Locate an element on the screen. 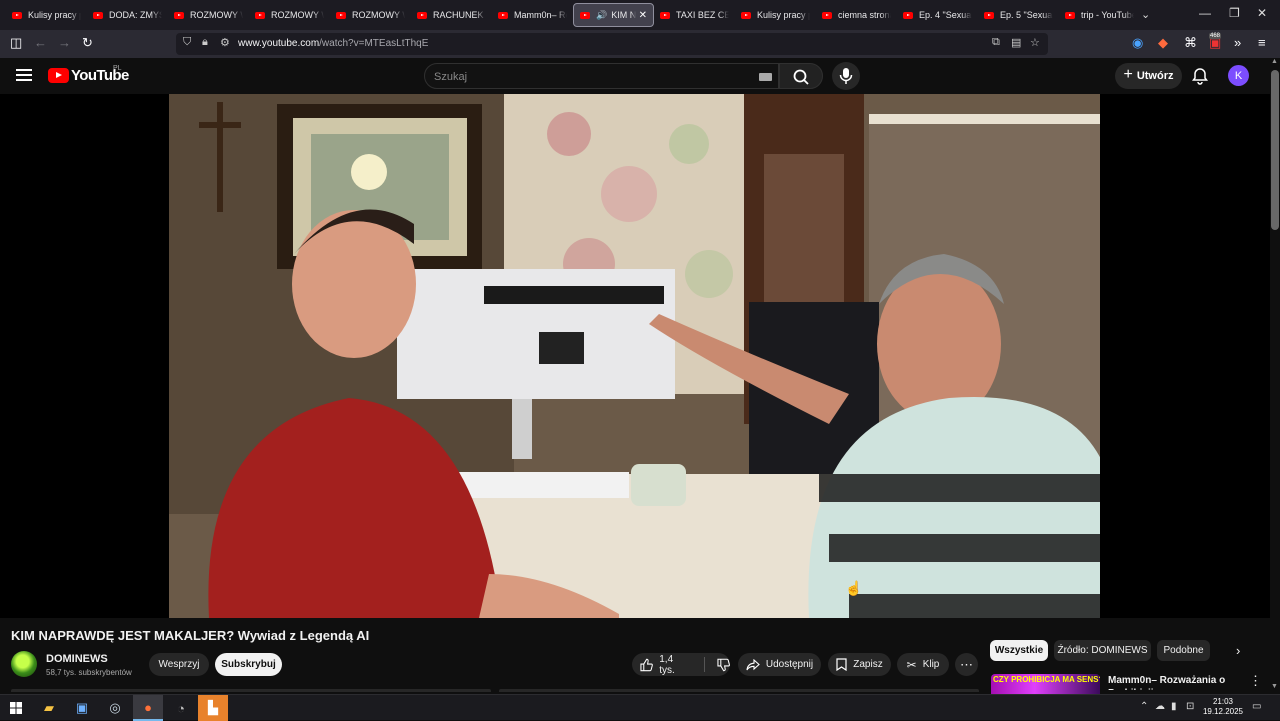  tab-title: KIM NA is located at coordinates (623, 15).